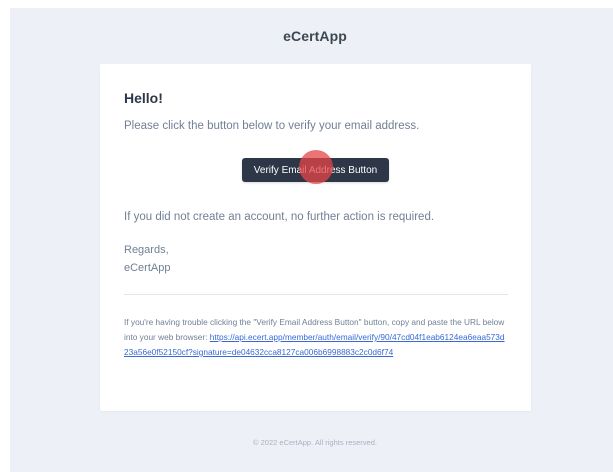  What do you see at coordinates (316, 294) in the screenshot?
I see `divider` at bounding box center [316, 294].